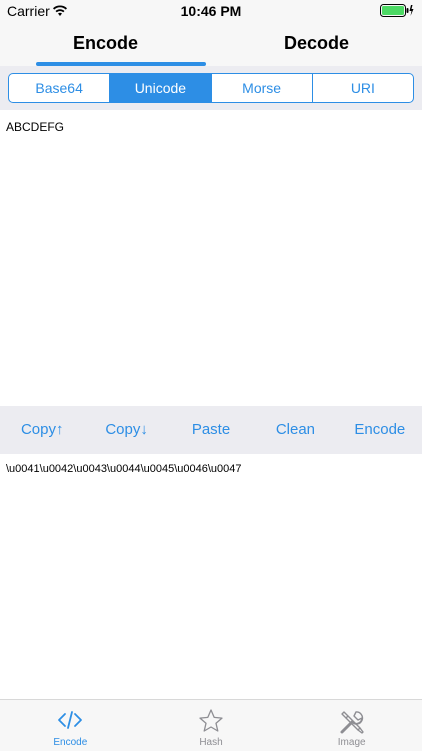  I want to click on segment-morse: Morse, so click(262, 88).